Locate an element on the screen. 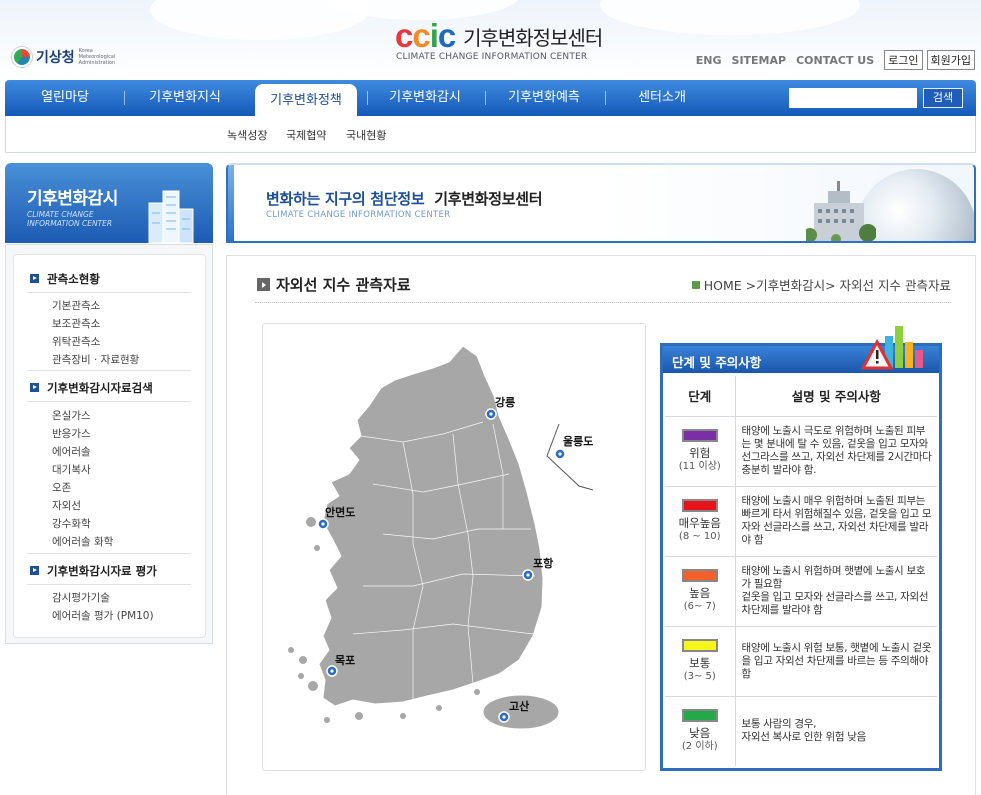 The height and width of the screenshot is (795, 981). sidebar-item-aerosol: 에어러솔 is located at coordinates (71, 451).